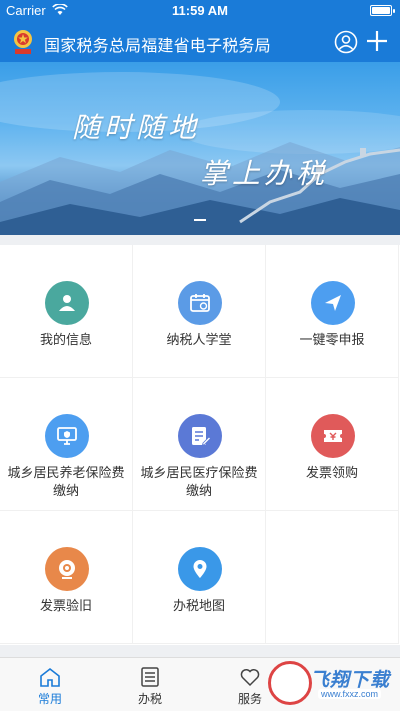 Image resolution: width=400 pixels, height=711 pixels. What do you see at coordinates (136, 127) in the screenshot?
I see `banner-slogan-line1: 随时随地` at bounding box center [136, 127].